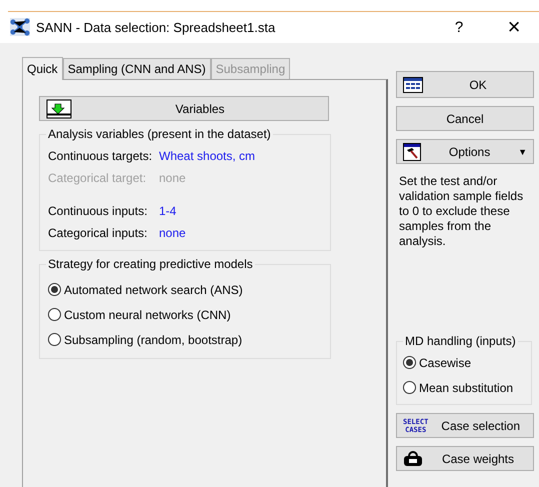 Image resolution: width=539 pixels, height=487 pixels. Describe the element at coordinates (98, 211) in the screenshot. I see `field-label: Continuous inputs:` at that location.